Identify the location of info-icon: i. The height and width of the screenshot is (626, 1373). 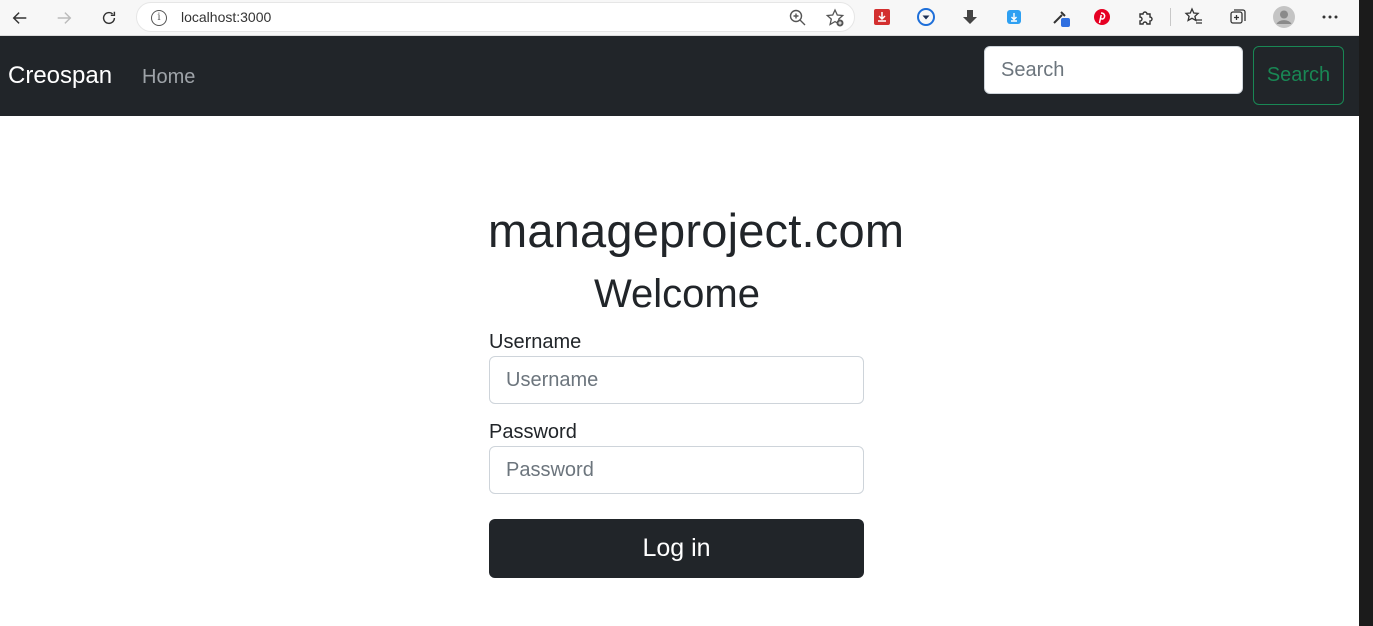
(159, 18).